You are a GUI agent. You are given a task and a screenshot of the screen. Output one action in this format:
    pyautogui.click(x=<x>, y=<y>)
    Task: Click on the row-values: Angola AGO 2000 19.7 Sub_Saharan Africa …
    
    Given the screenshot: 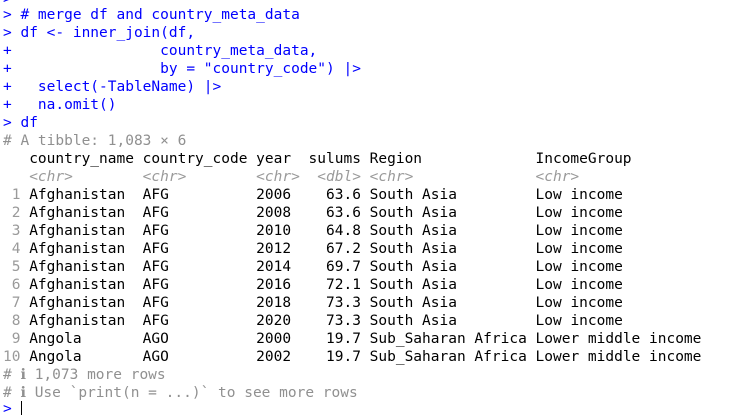 What is the action you would take?
    pyautogui.click(x=361, y=339)
    